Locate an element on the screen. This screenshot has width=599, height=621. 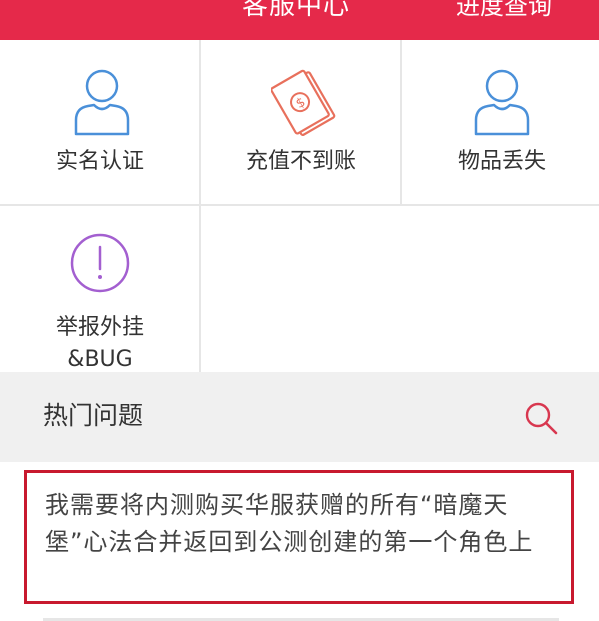
hot-questions-header: 热门问题 is located at coordinates (299, 417).